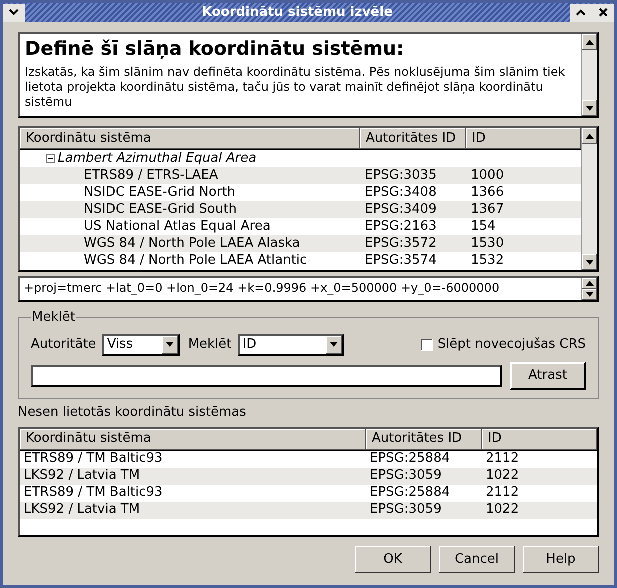  Describe the element at coordinates (308, 289) in the screenshot. I see `proj-string-box: +proj=tmerc +lat_0=0 +lon_0=24 +k=0.9996 +x_0=500000 +y_0=-6000000` at that location.